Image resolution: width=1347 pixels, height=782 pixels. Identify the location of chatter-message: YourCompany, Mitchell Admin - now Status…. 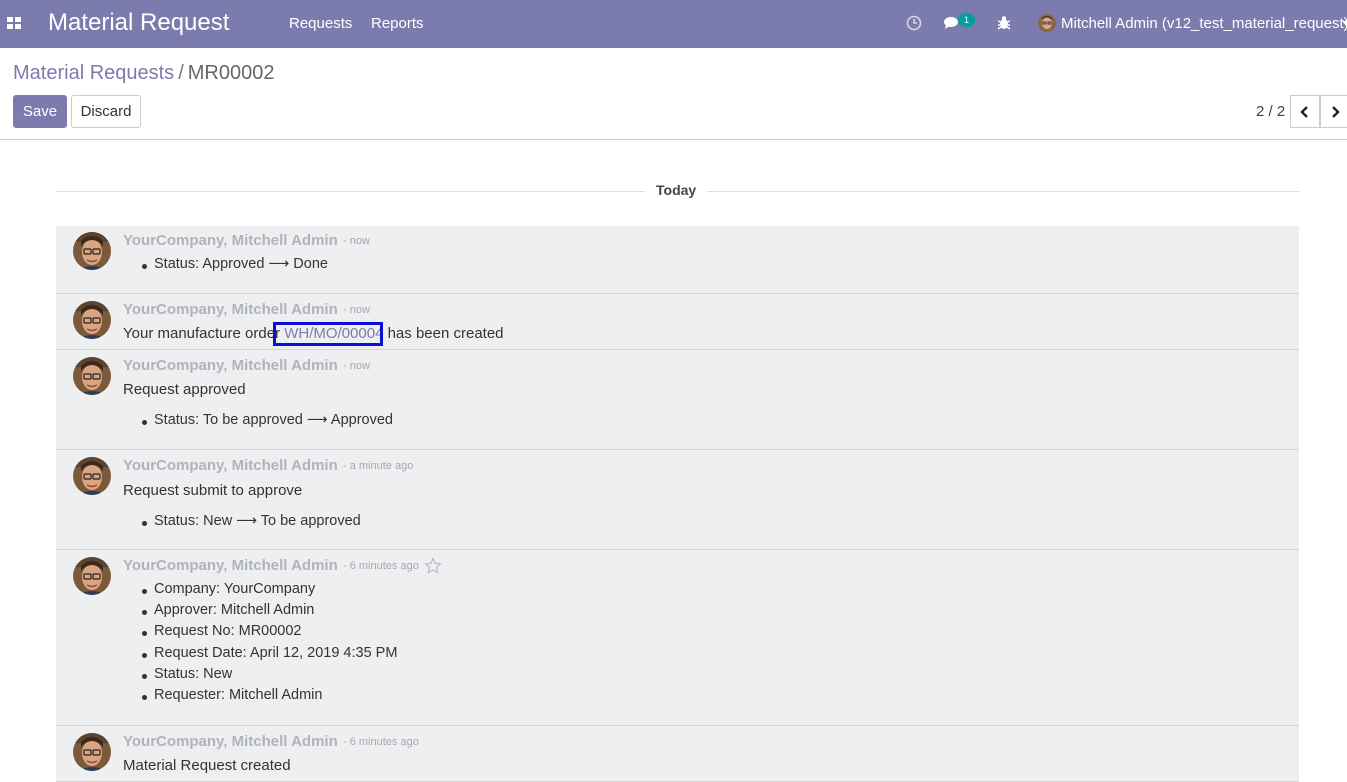
(677, 260).